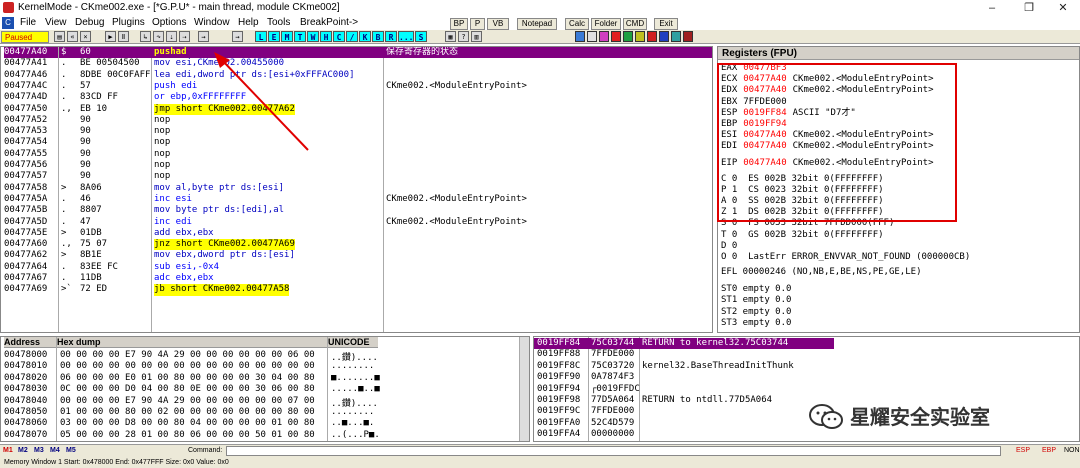  What do you see at coordinates (612, 400) in the screenshot?
I see `stack-value: 77D5A064` at bounding box center [612, 400].